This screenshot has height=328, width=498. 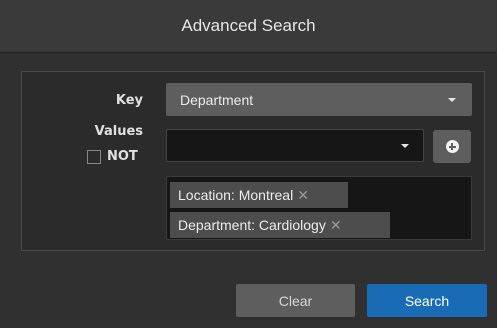 I want to click on key-dropdown-value: Department, so click(x=217, y=99).